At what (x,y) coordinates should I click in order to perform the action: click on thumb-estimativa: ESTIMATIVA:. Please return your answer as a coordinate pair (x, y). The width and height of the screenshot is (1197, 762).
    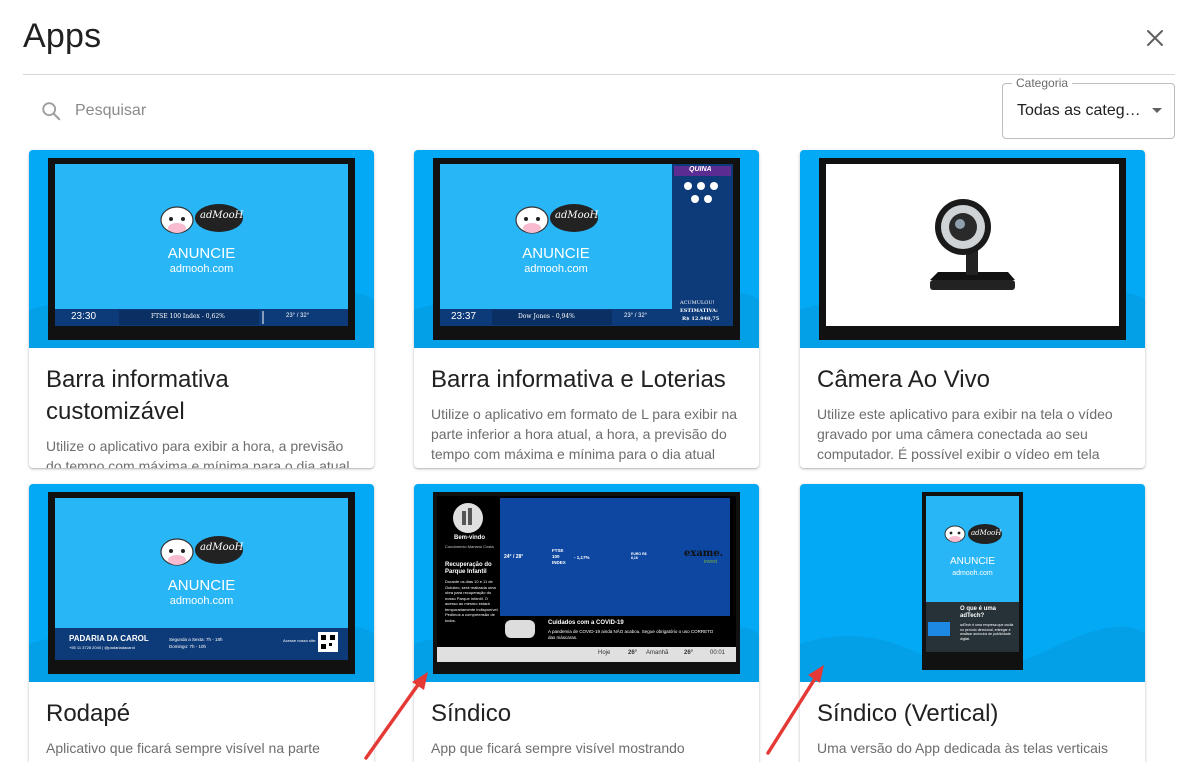
    Looking at the image, I should click on (699, 311).